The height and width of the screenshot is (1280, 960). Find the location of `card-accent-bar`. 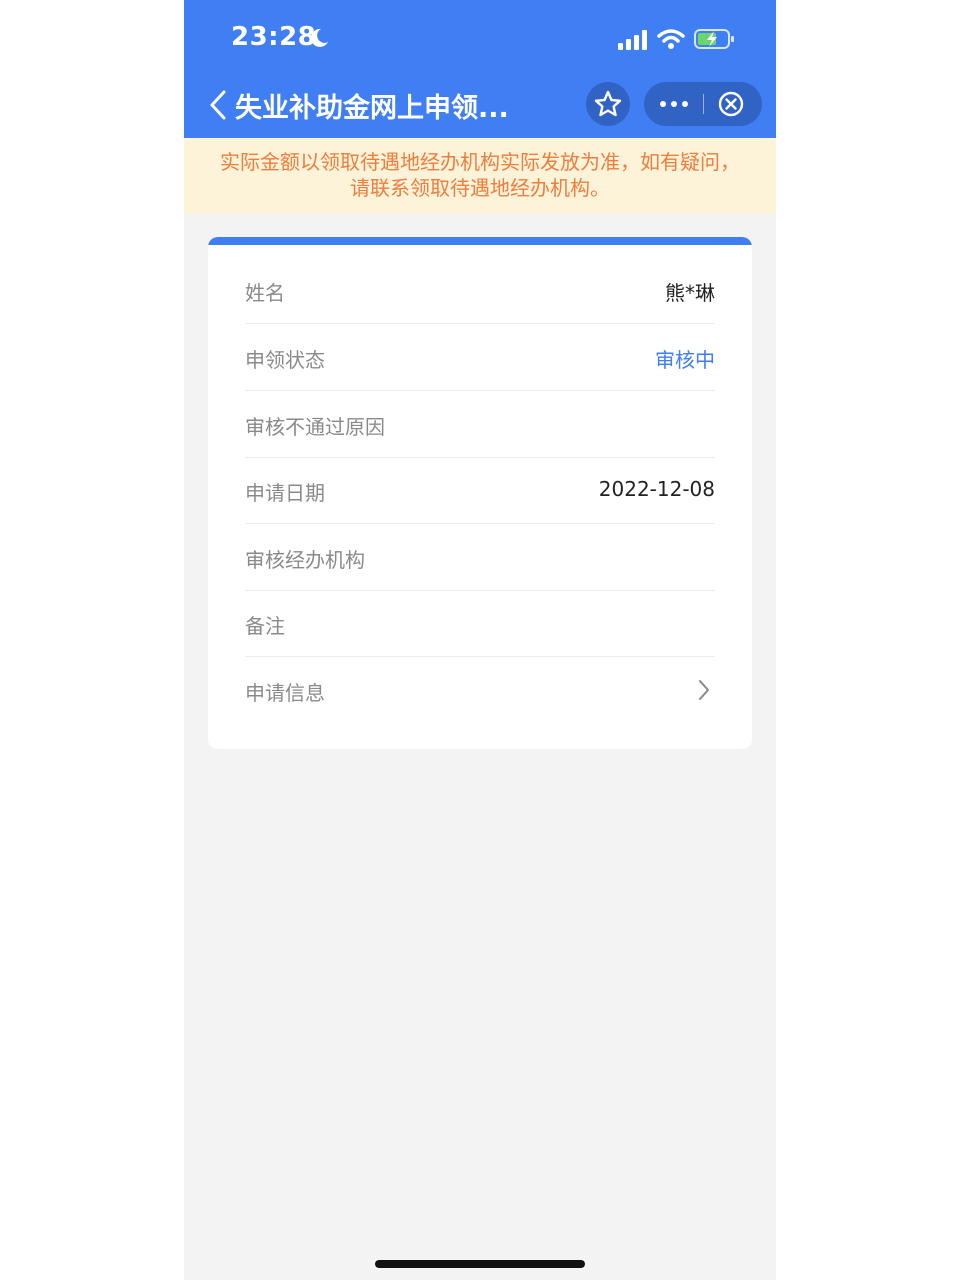

card-accent-bar is located at coordinates (480, 241).